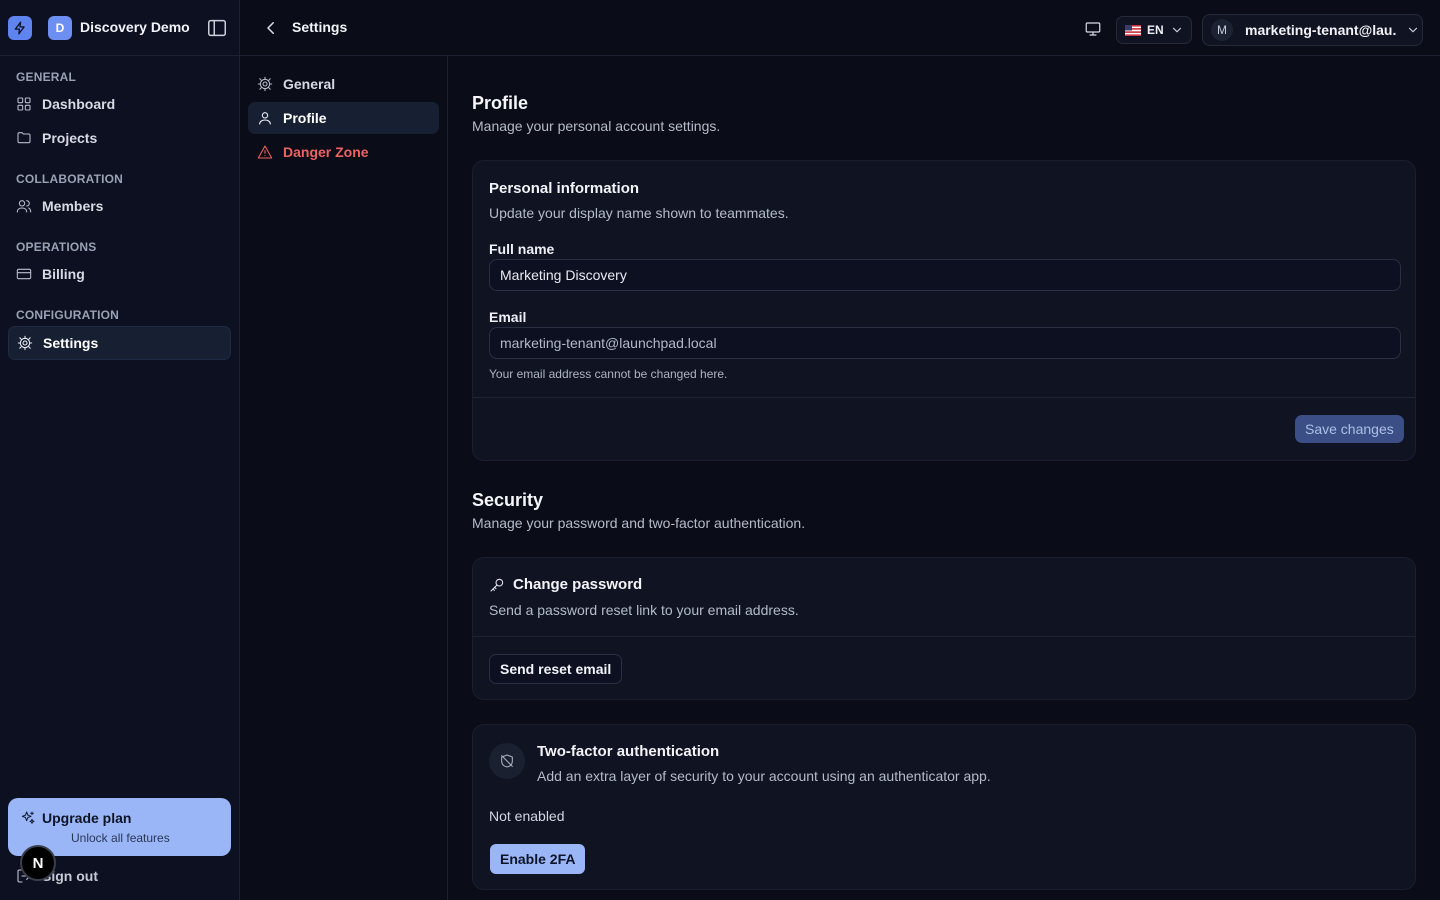  I want to click on send-reset-email-button: Send reset email, so click(556, 669).